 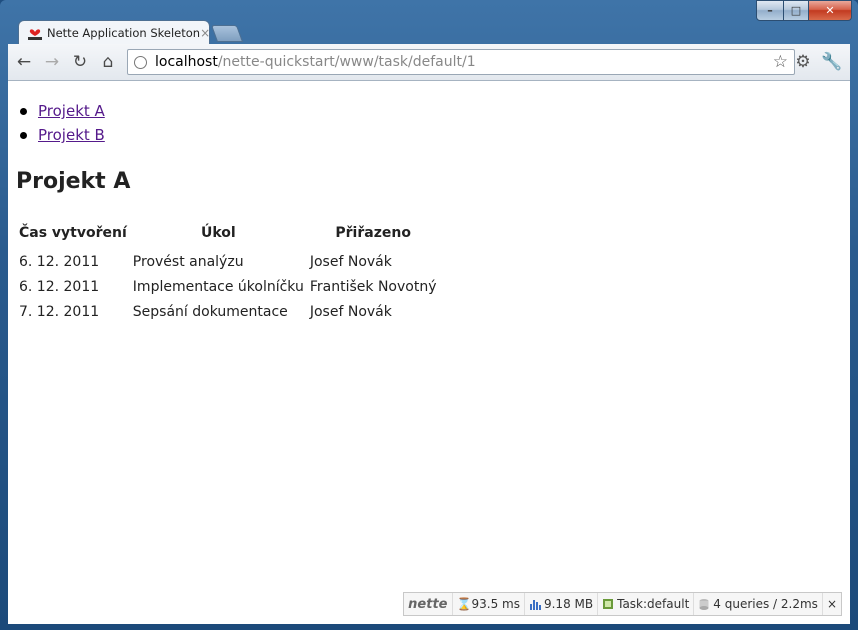 I want to click on extension-gear-icon: ⚙, so click(x=803, y=62).